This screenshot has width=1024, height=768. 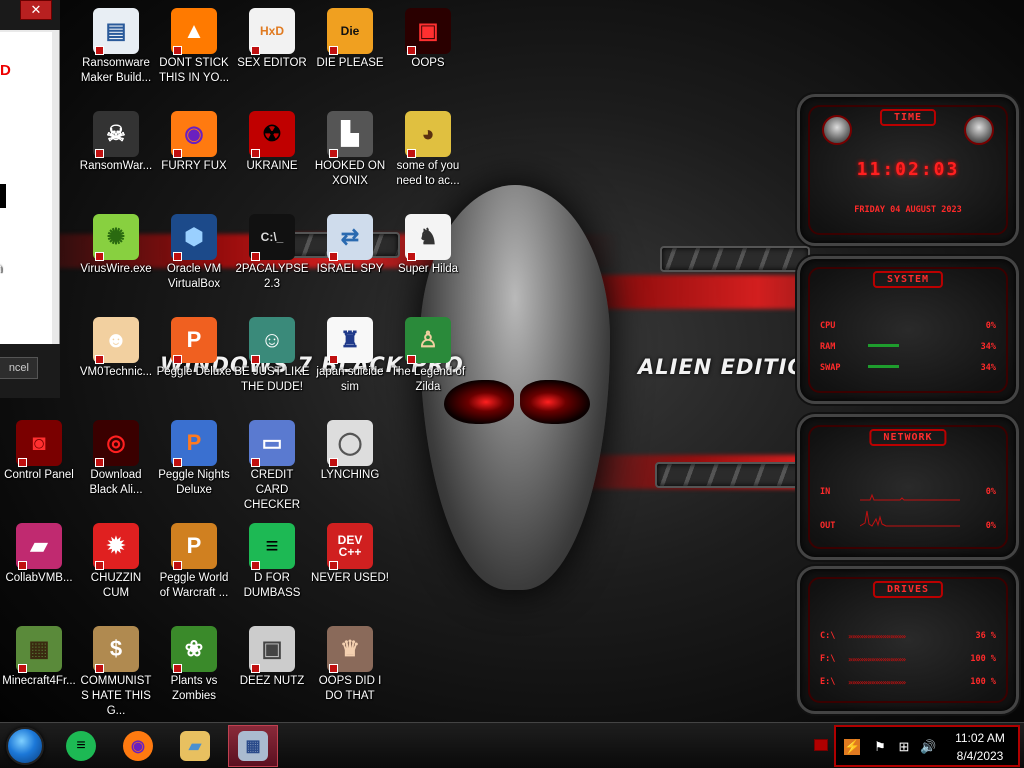 What do you see at coordinates (428, 30) in the screenshot?
I see `icon-glyph: ▣` at bounding box center [428, 30].